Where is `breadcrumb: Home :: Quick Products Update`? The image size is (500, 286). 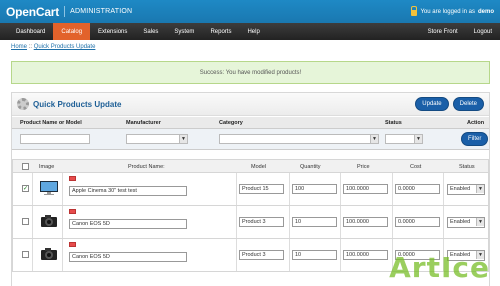
breadcrumb: Home :: Quick Products Update is located at coordinates (53, 47).